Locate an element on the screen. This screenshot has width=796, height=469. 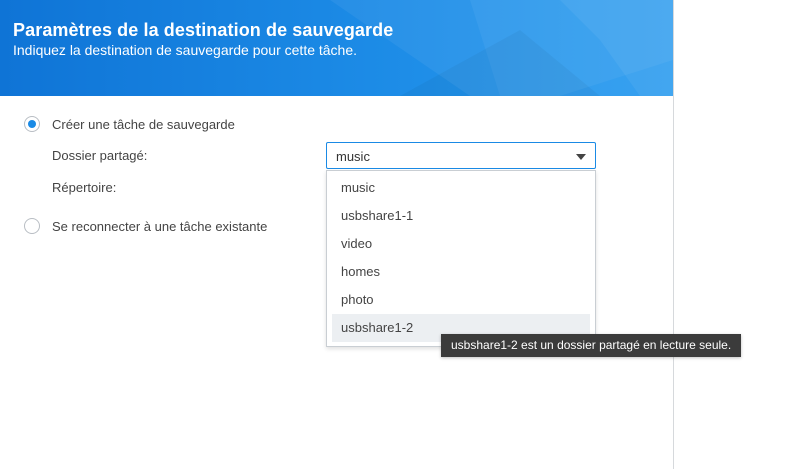
reconnect-task-radio is located at coordinates (32, 226).